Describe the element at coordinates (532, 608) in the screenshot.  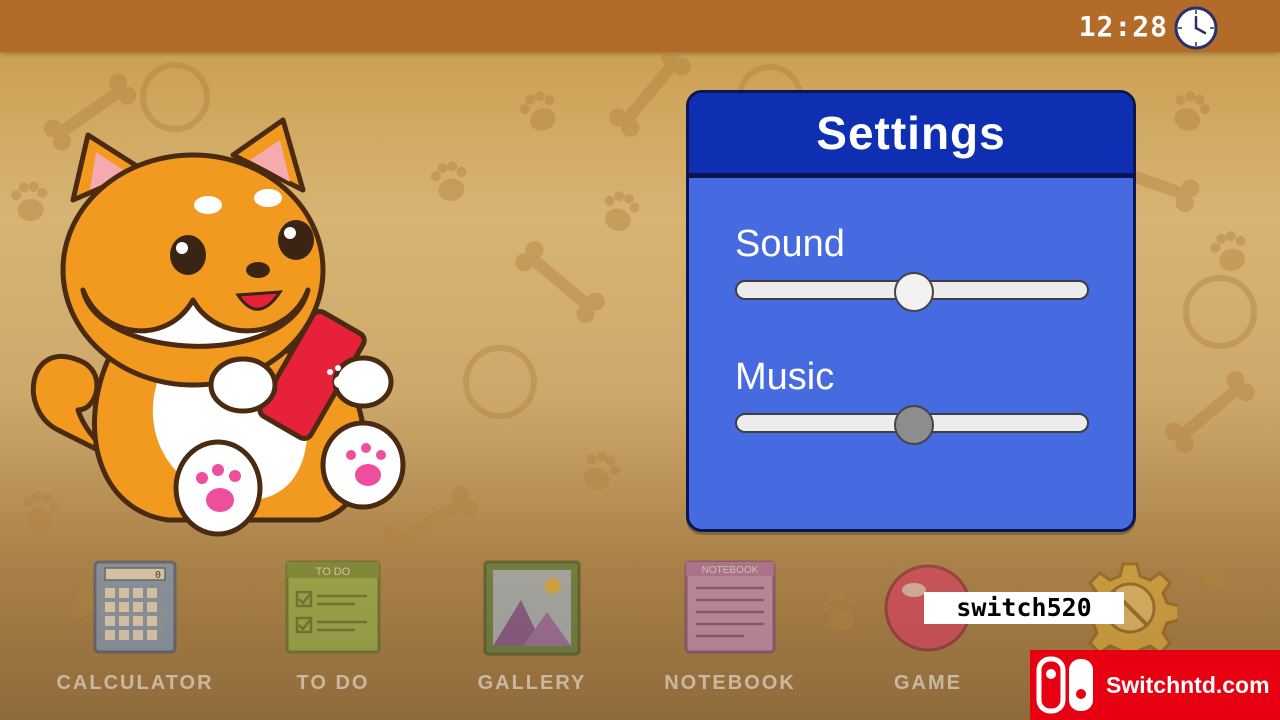
I see `gallery-icon` at that location.